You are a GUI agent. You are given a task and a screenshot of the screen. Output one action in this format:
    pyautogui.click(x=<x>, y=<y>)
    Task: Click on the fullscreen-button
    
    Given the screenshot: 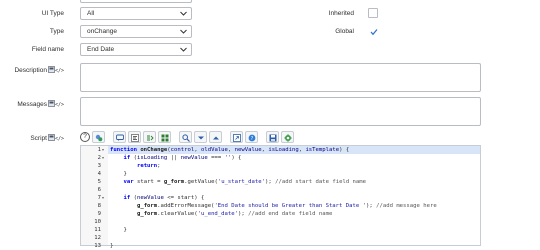 What is the action you would take?
    pyautogui.click(x=236, y=137)
    